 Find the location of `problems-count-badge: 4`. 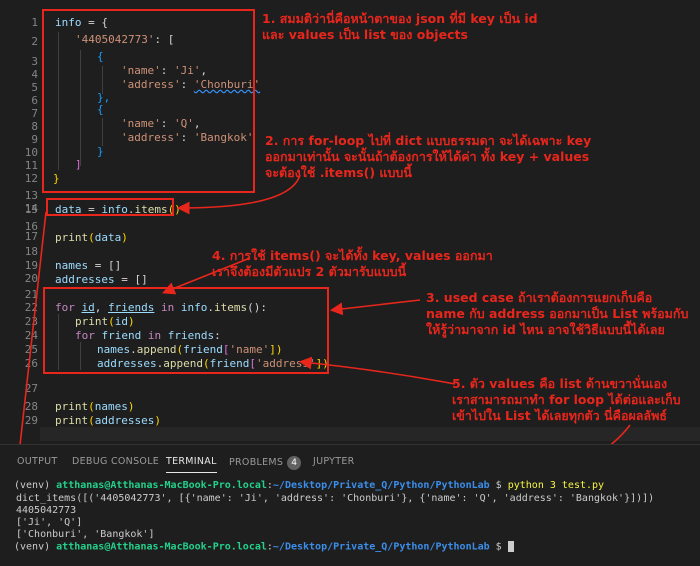

problems-count-badge: 4 is located at coordinates (294, 463).